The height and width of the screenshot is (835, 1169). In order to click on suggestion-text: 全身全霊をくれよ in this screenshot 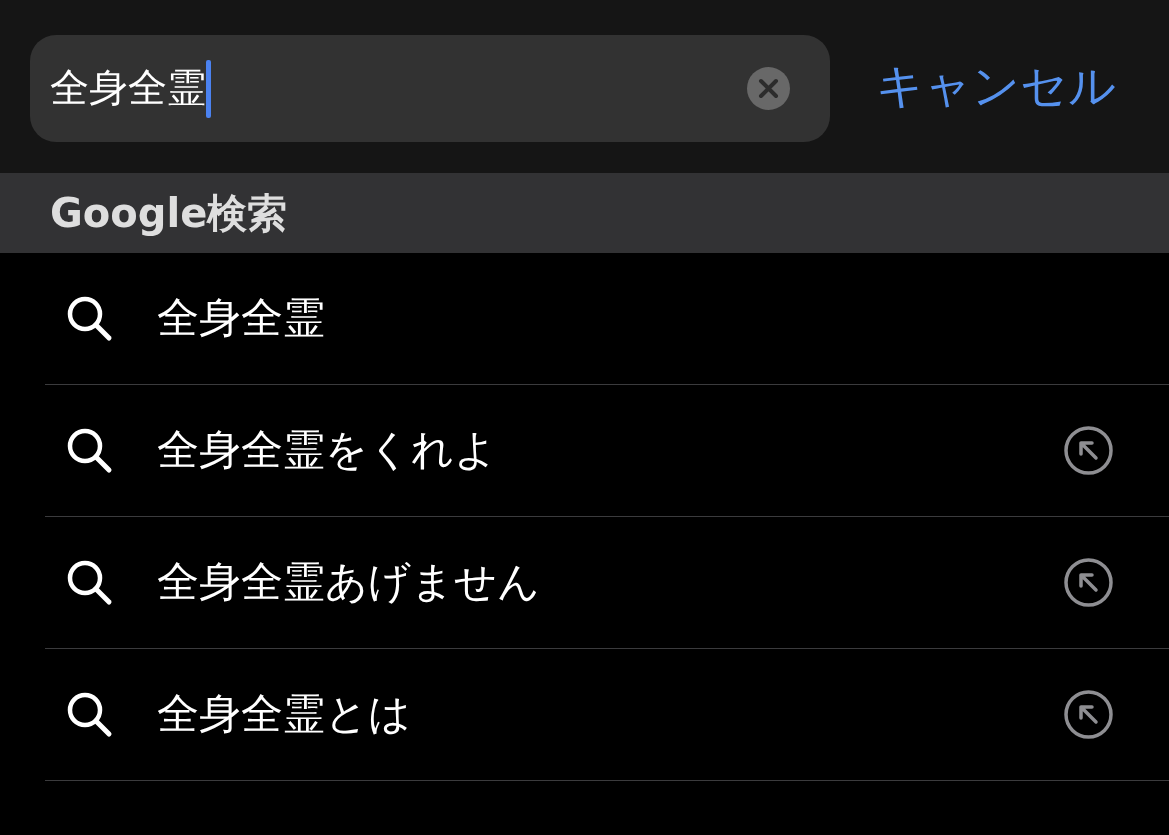, I will do `click(327, 450)`.